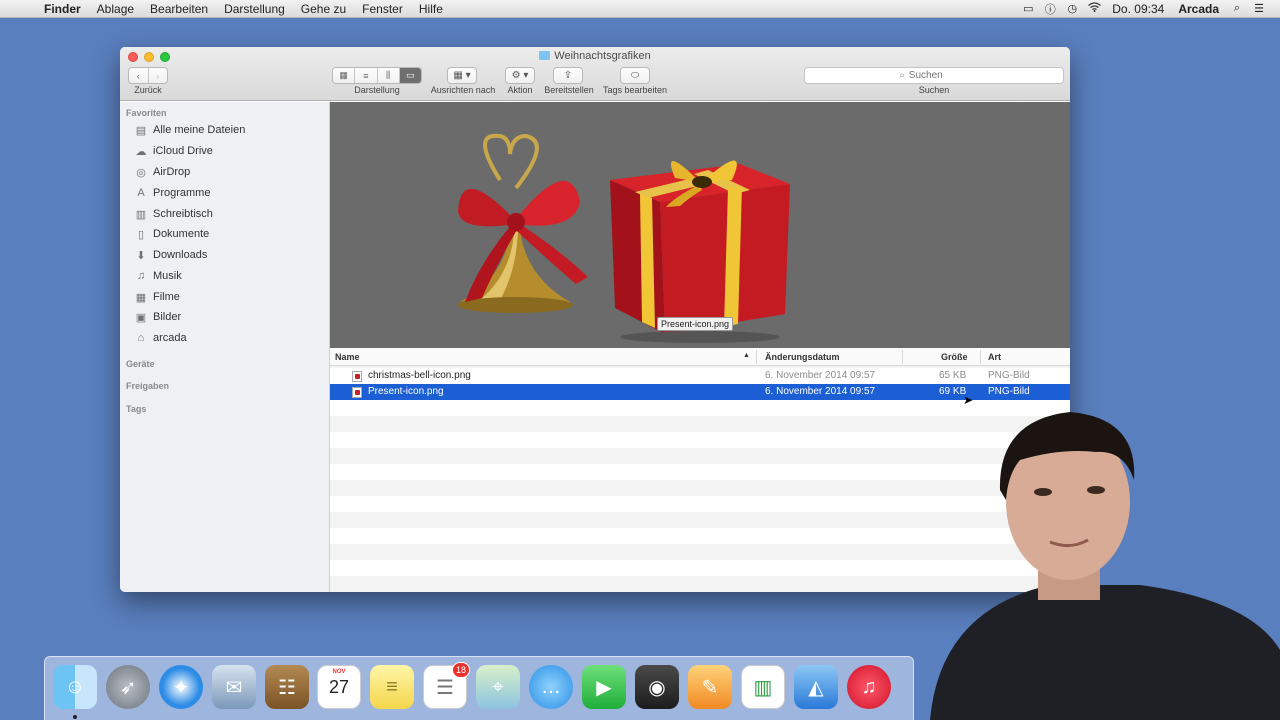  I want to click on itunes-icon: ♫, so click(869, 687).